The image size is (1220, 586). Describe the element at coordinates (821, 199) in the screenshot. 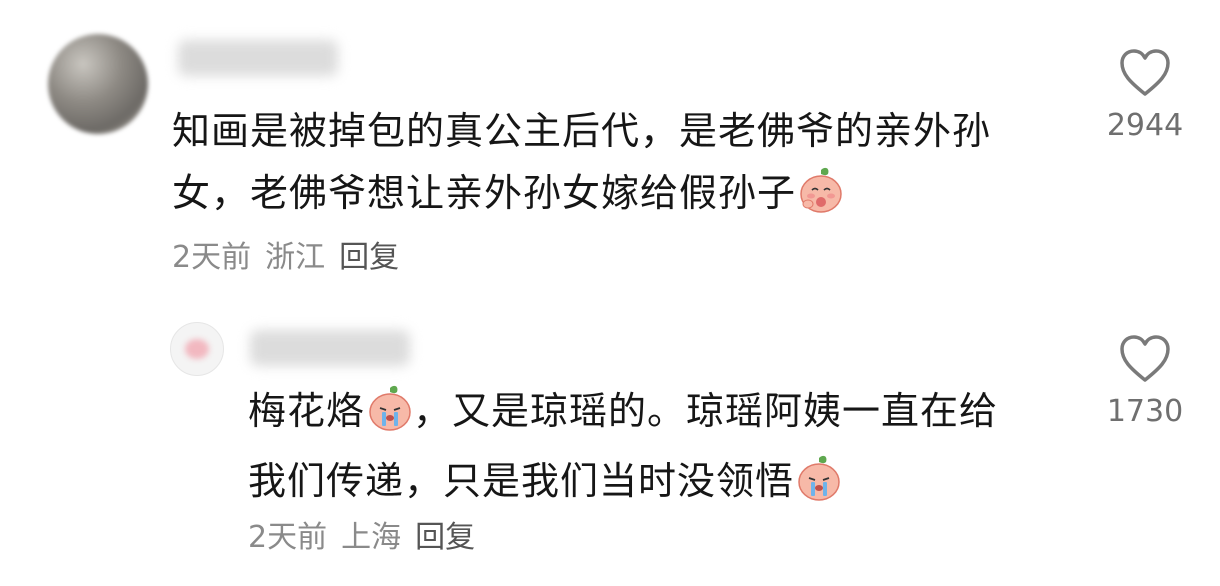

I see `peach-shy-emoji-icon` at that location.